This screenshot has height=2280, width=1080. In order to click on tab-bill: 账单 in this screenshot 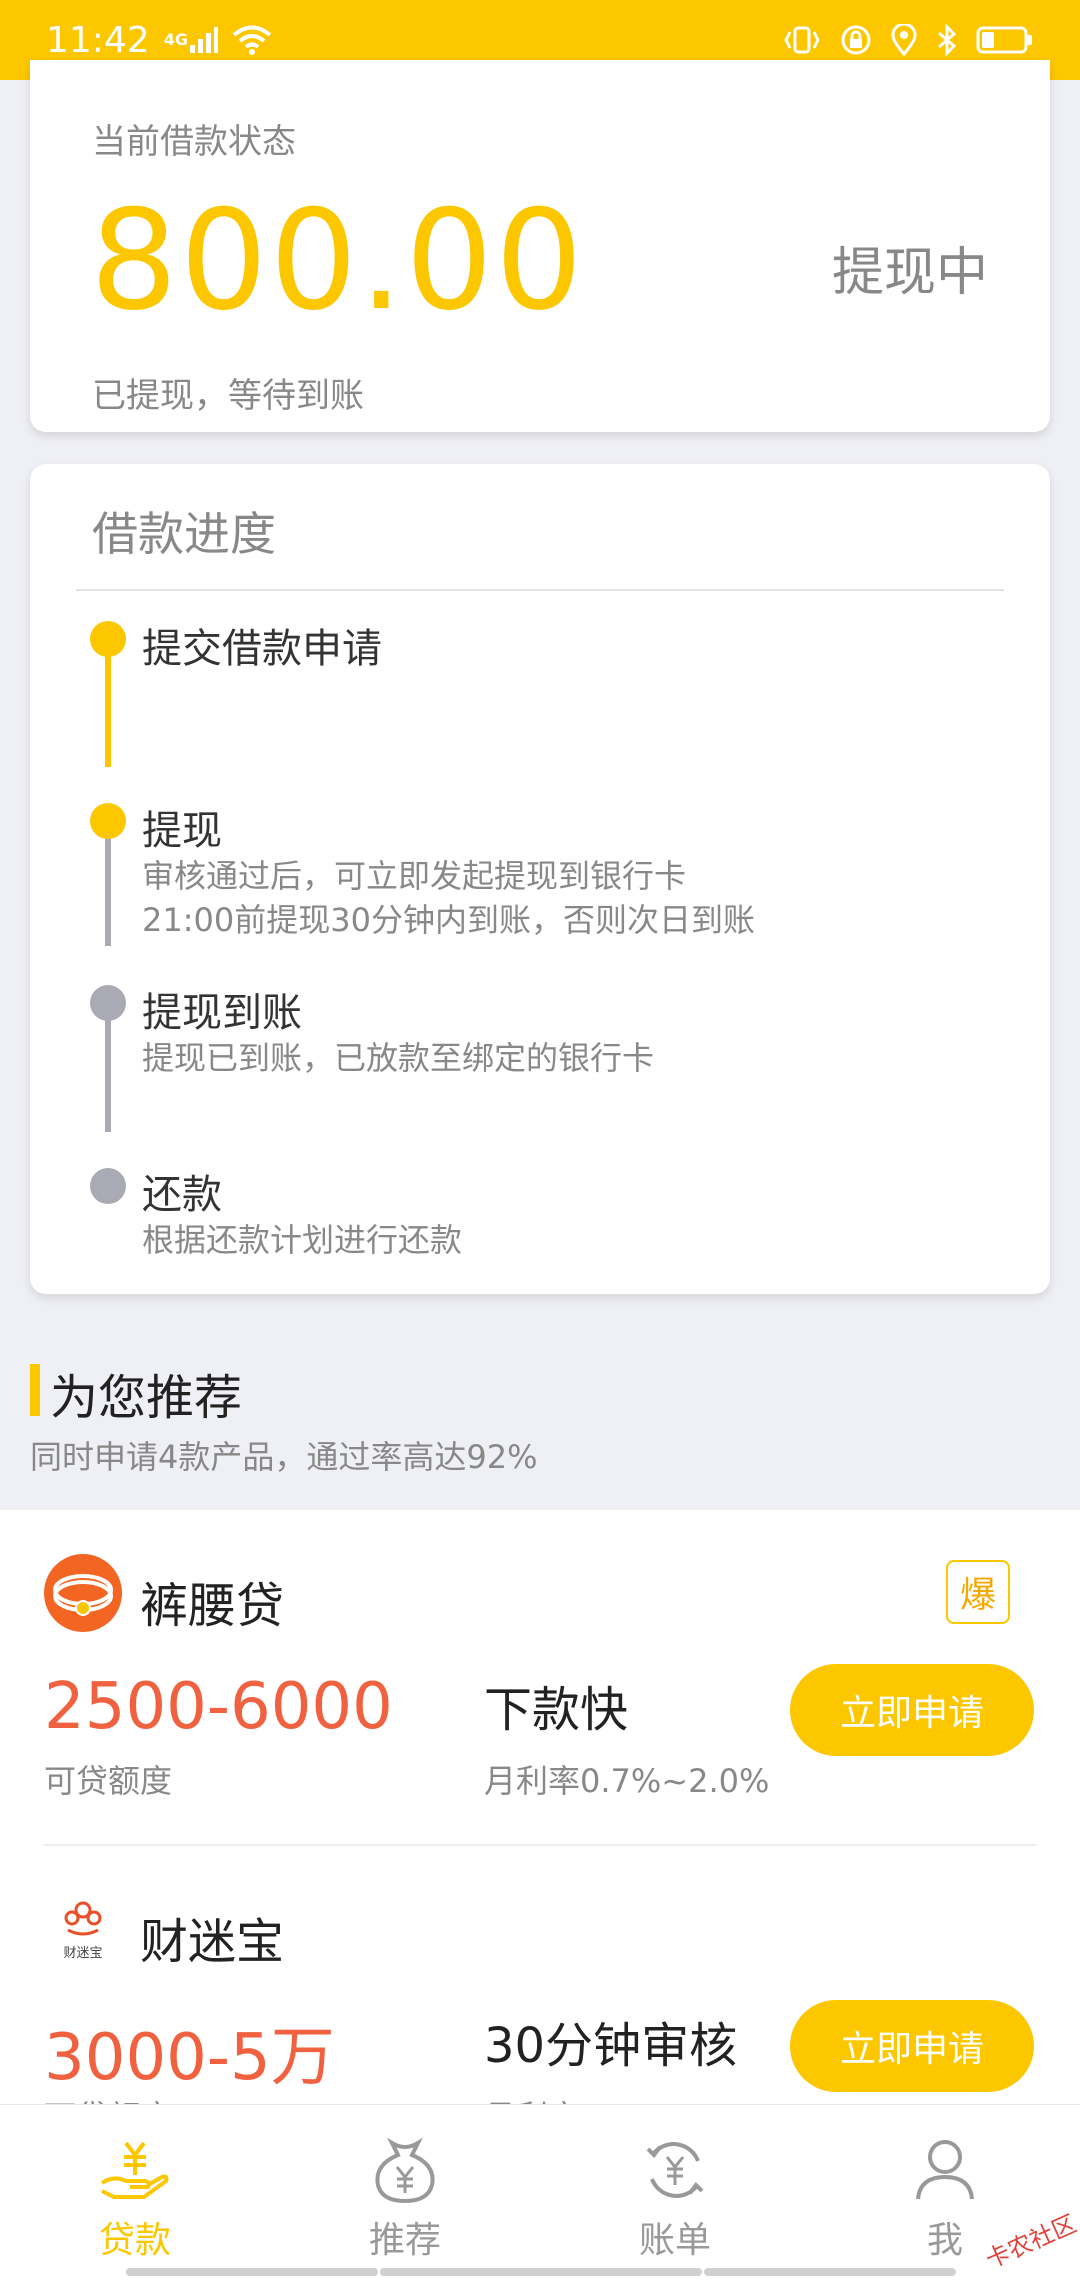, I will do `click(675, 2192)`.